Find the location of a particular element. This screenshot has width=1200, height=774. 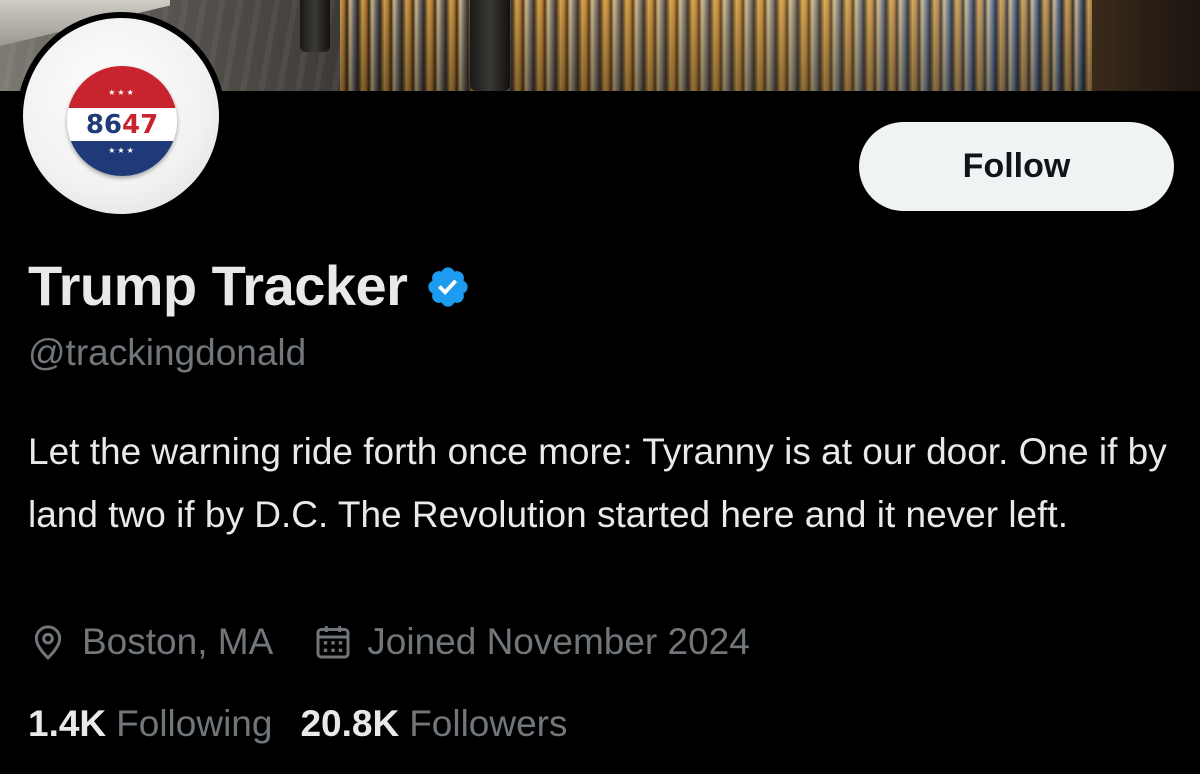

profile-location: Boston, MA is located at coordinates (150, 642).